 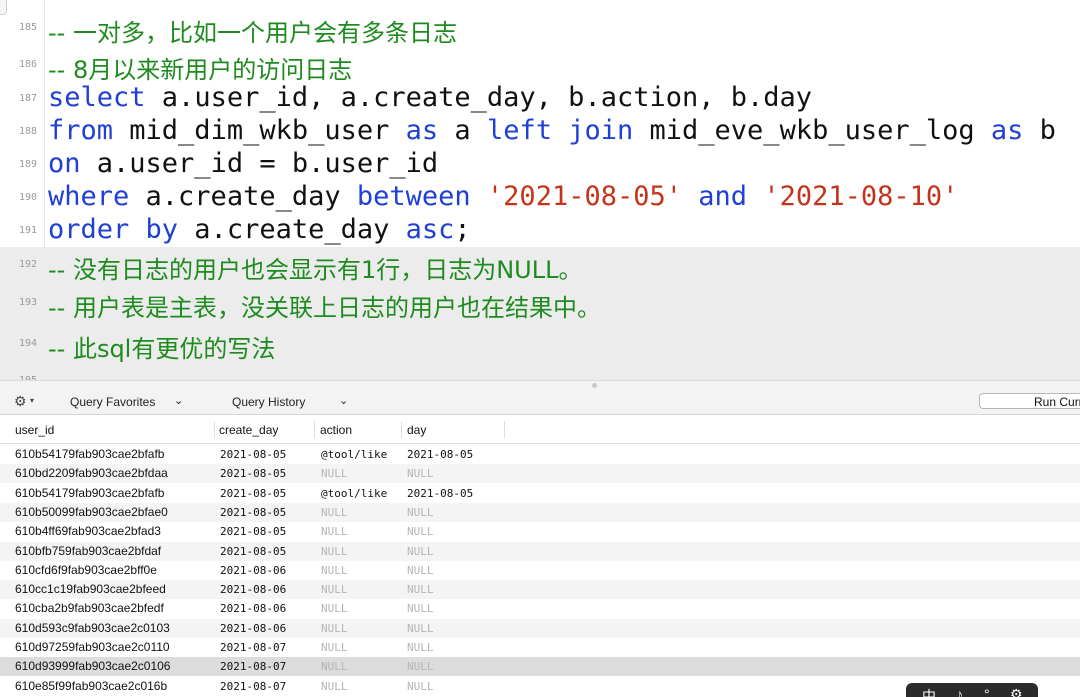 What do you see at coordinates (1029, 401) in the screenshot?
I see `run-current-button: Run Current` at bounding box center [1029, 401].